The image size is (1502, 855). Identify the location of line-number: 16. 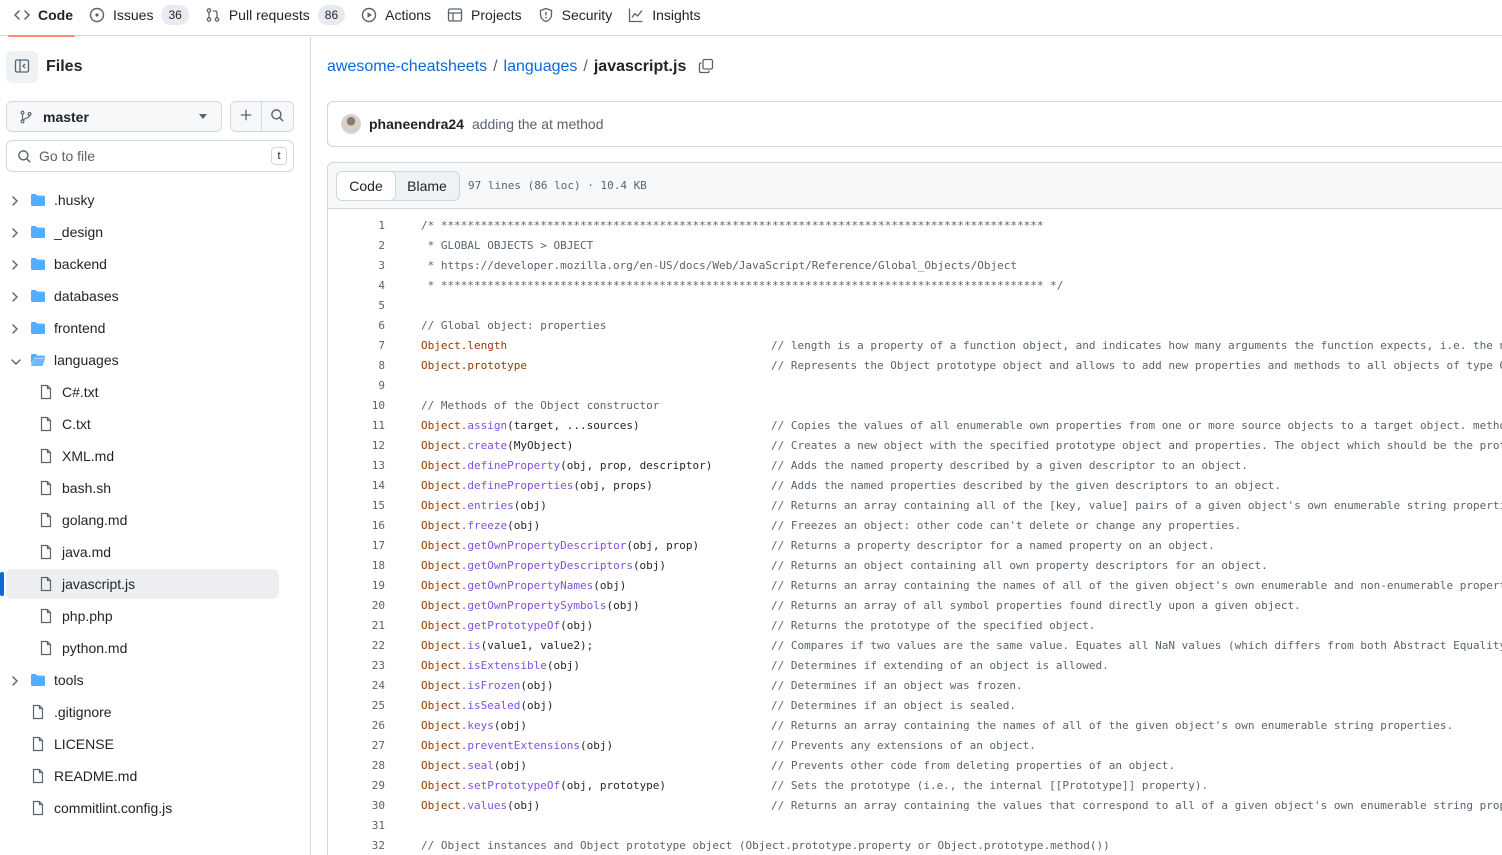
(356, 526).